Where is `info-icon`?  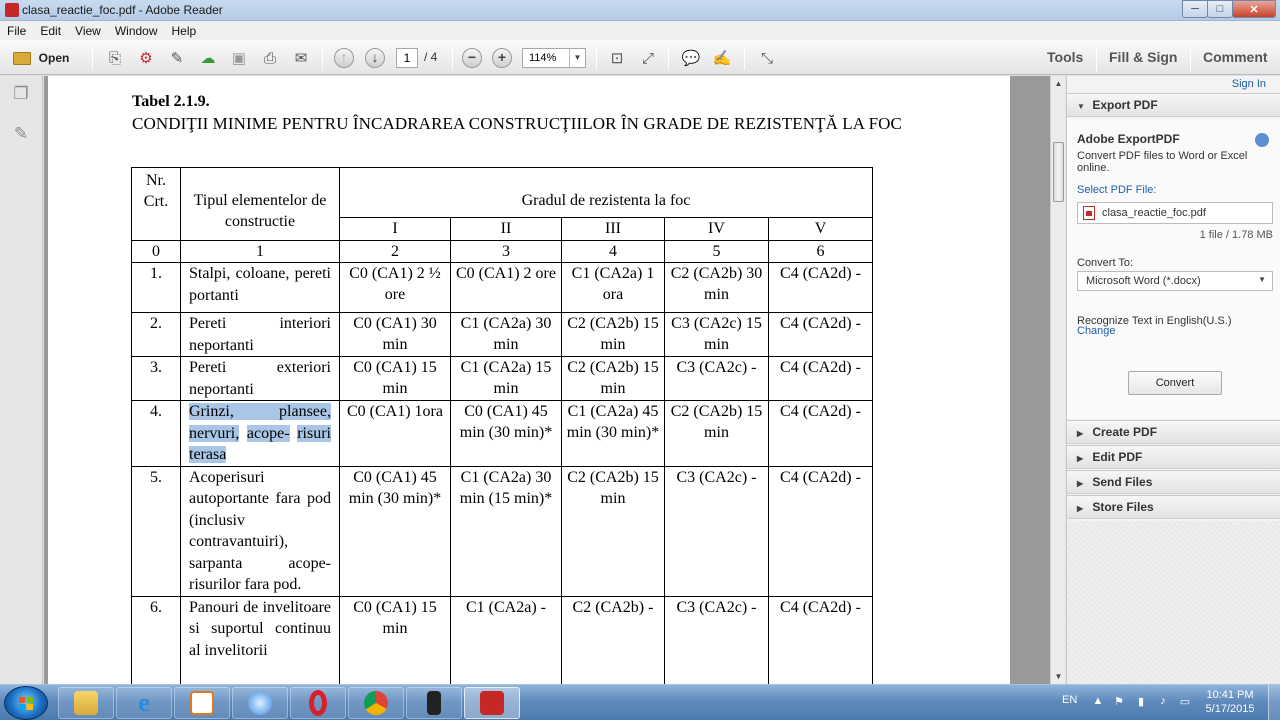
info-icon is located at coordinates (1262, 140).